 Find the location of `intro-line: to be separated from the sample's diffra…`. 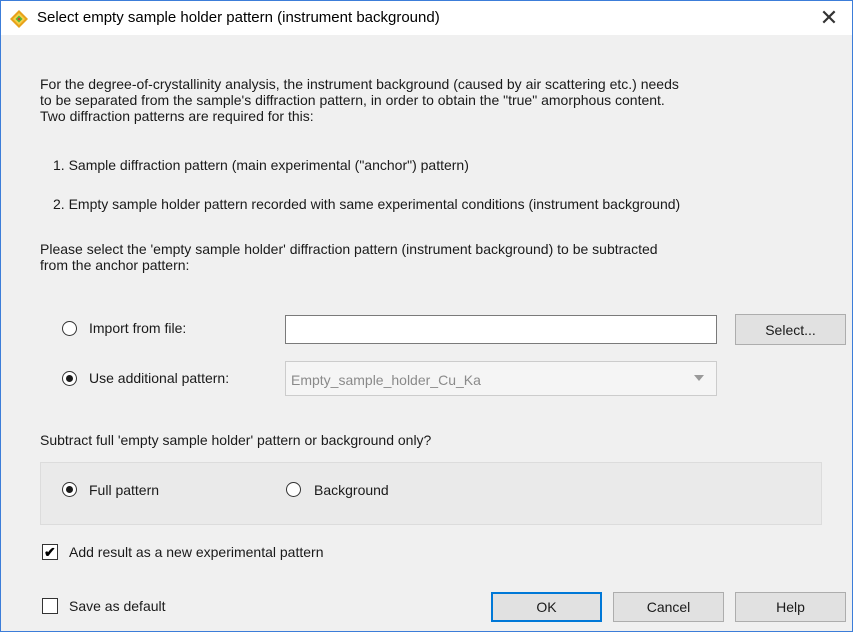

intro-line: to be separated from the sample's diffra… is located at coordinates (352, 100).